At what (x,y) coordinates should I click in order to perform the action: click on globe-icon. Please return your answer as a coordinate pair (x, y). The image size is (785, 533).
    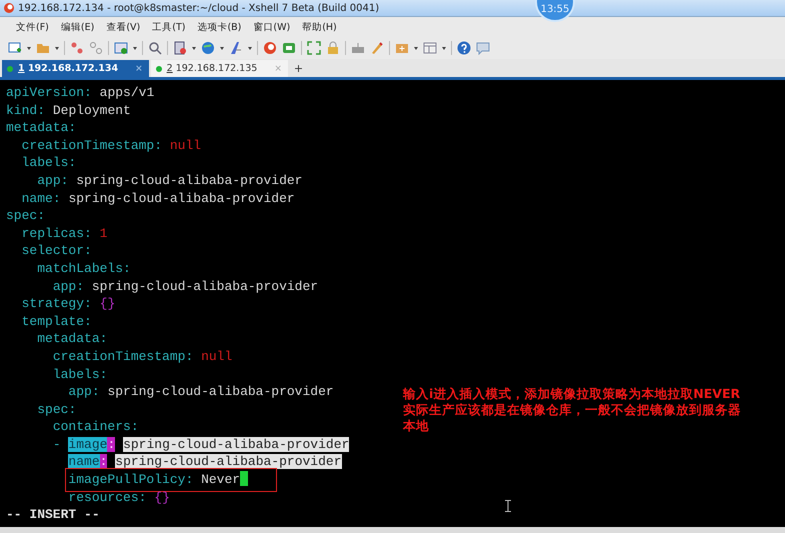
    Looking at the image, I should click on (208, 48).